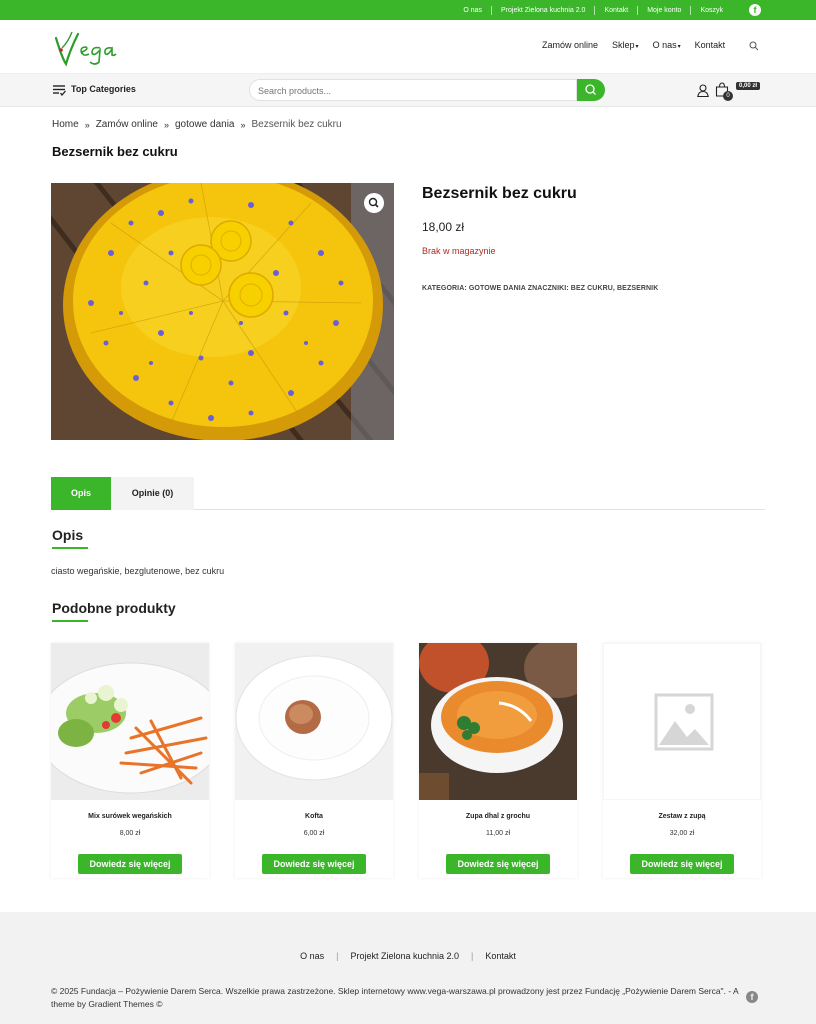 The width and height of the screenshot is (816, 1024). What do you see at coordinates (296, 124) in the screenshot?
I see `breadcrumb-current: Bezsernik bez cukru` at bounding box center [296, 124].